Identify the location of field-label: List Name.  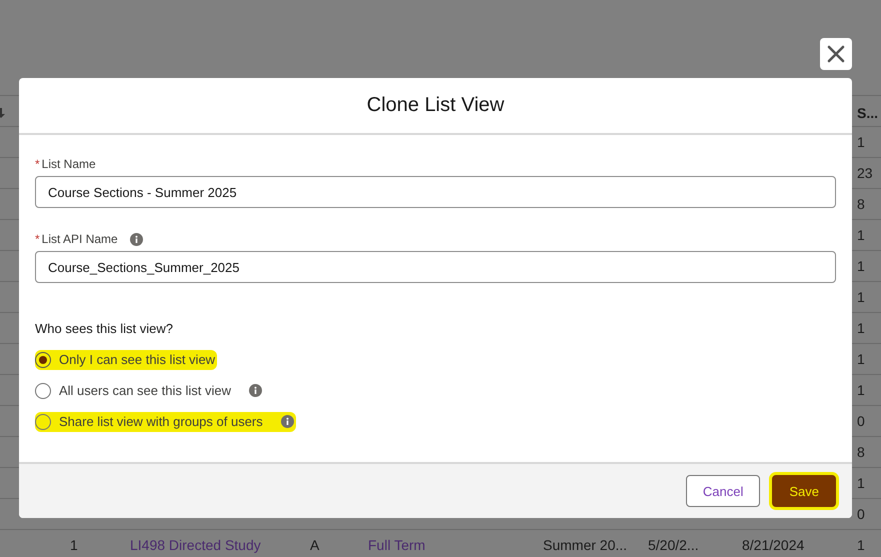
(69, 164).